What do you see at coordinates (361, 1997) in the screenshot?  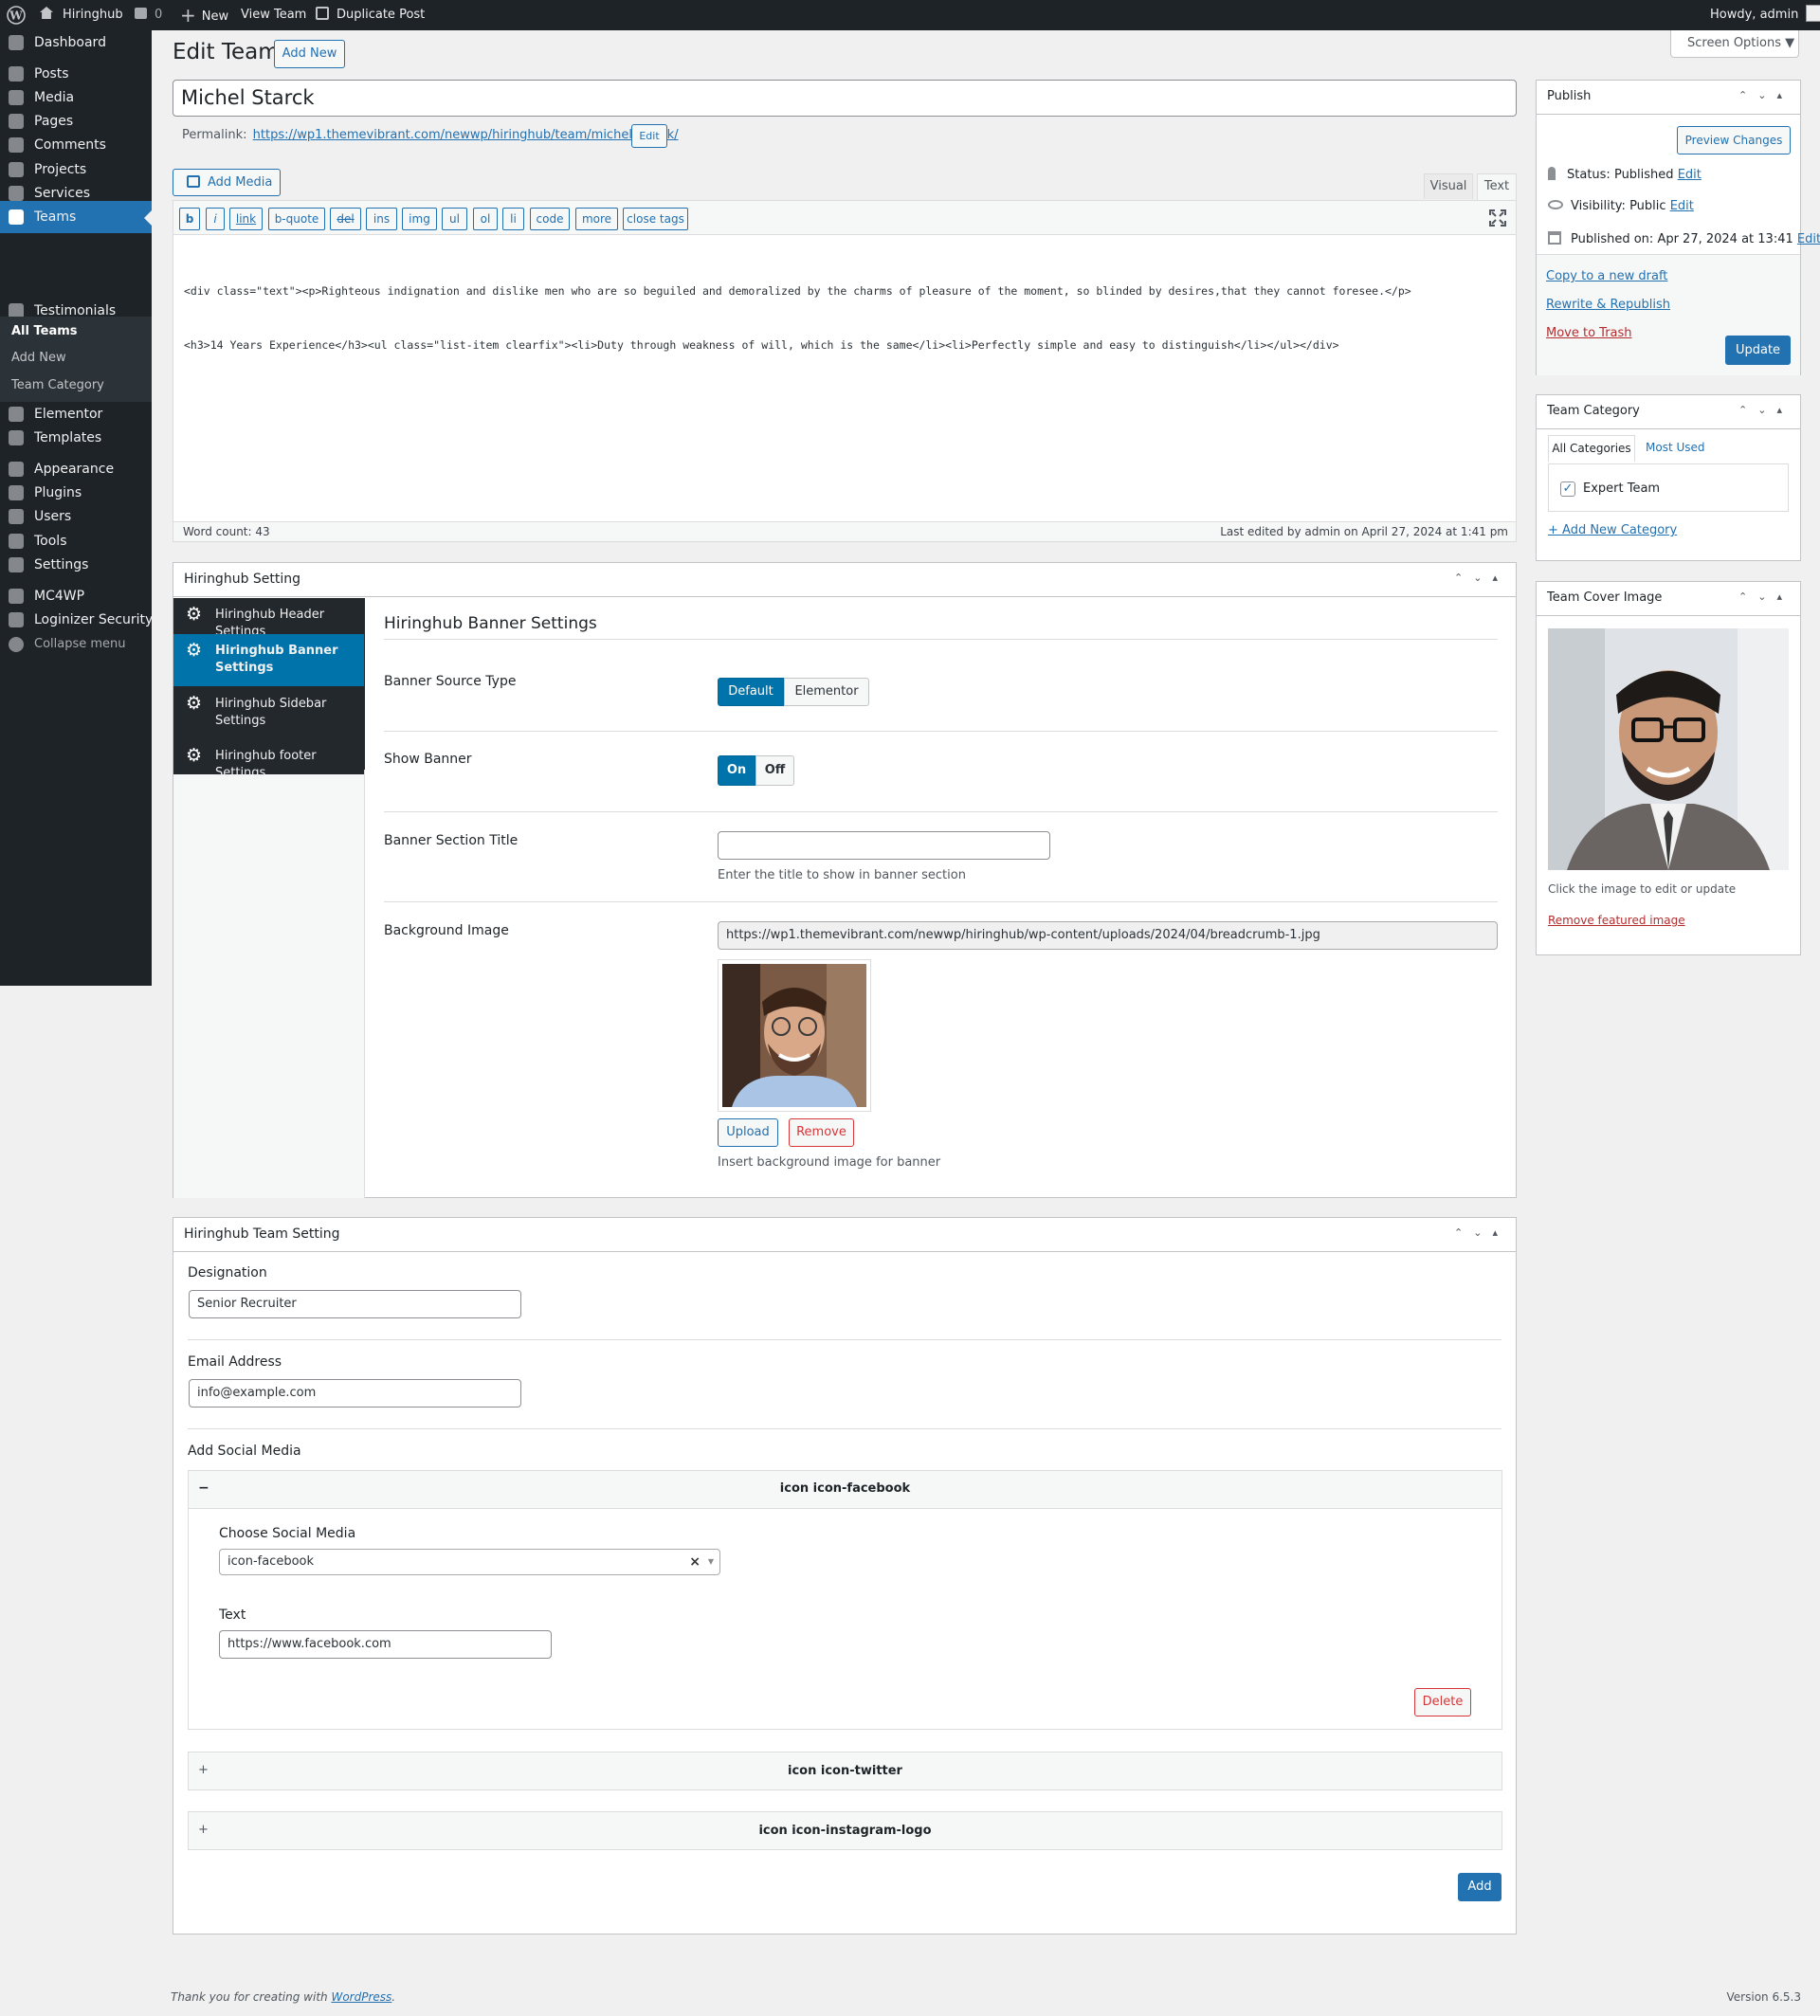 I see `wordpress-link: WordPress` at bounding box center [361, 1997].